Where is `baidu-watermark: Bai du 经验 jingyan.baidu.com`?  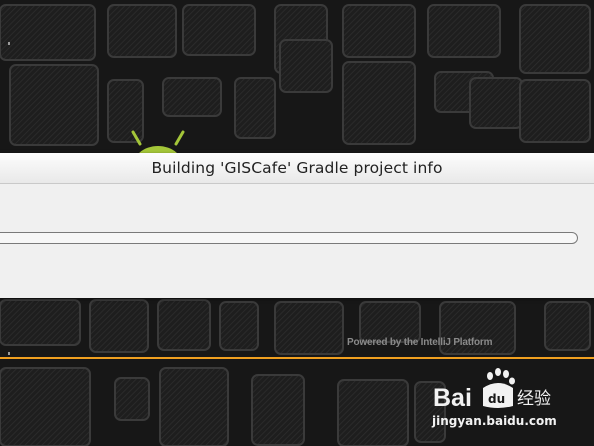 baidu-watermark: Bai du 经验 jingyan.baidu.com is located at coordinates (510, 398).